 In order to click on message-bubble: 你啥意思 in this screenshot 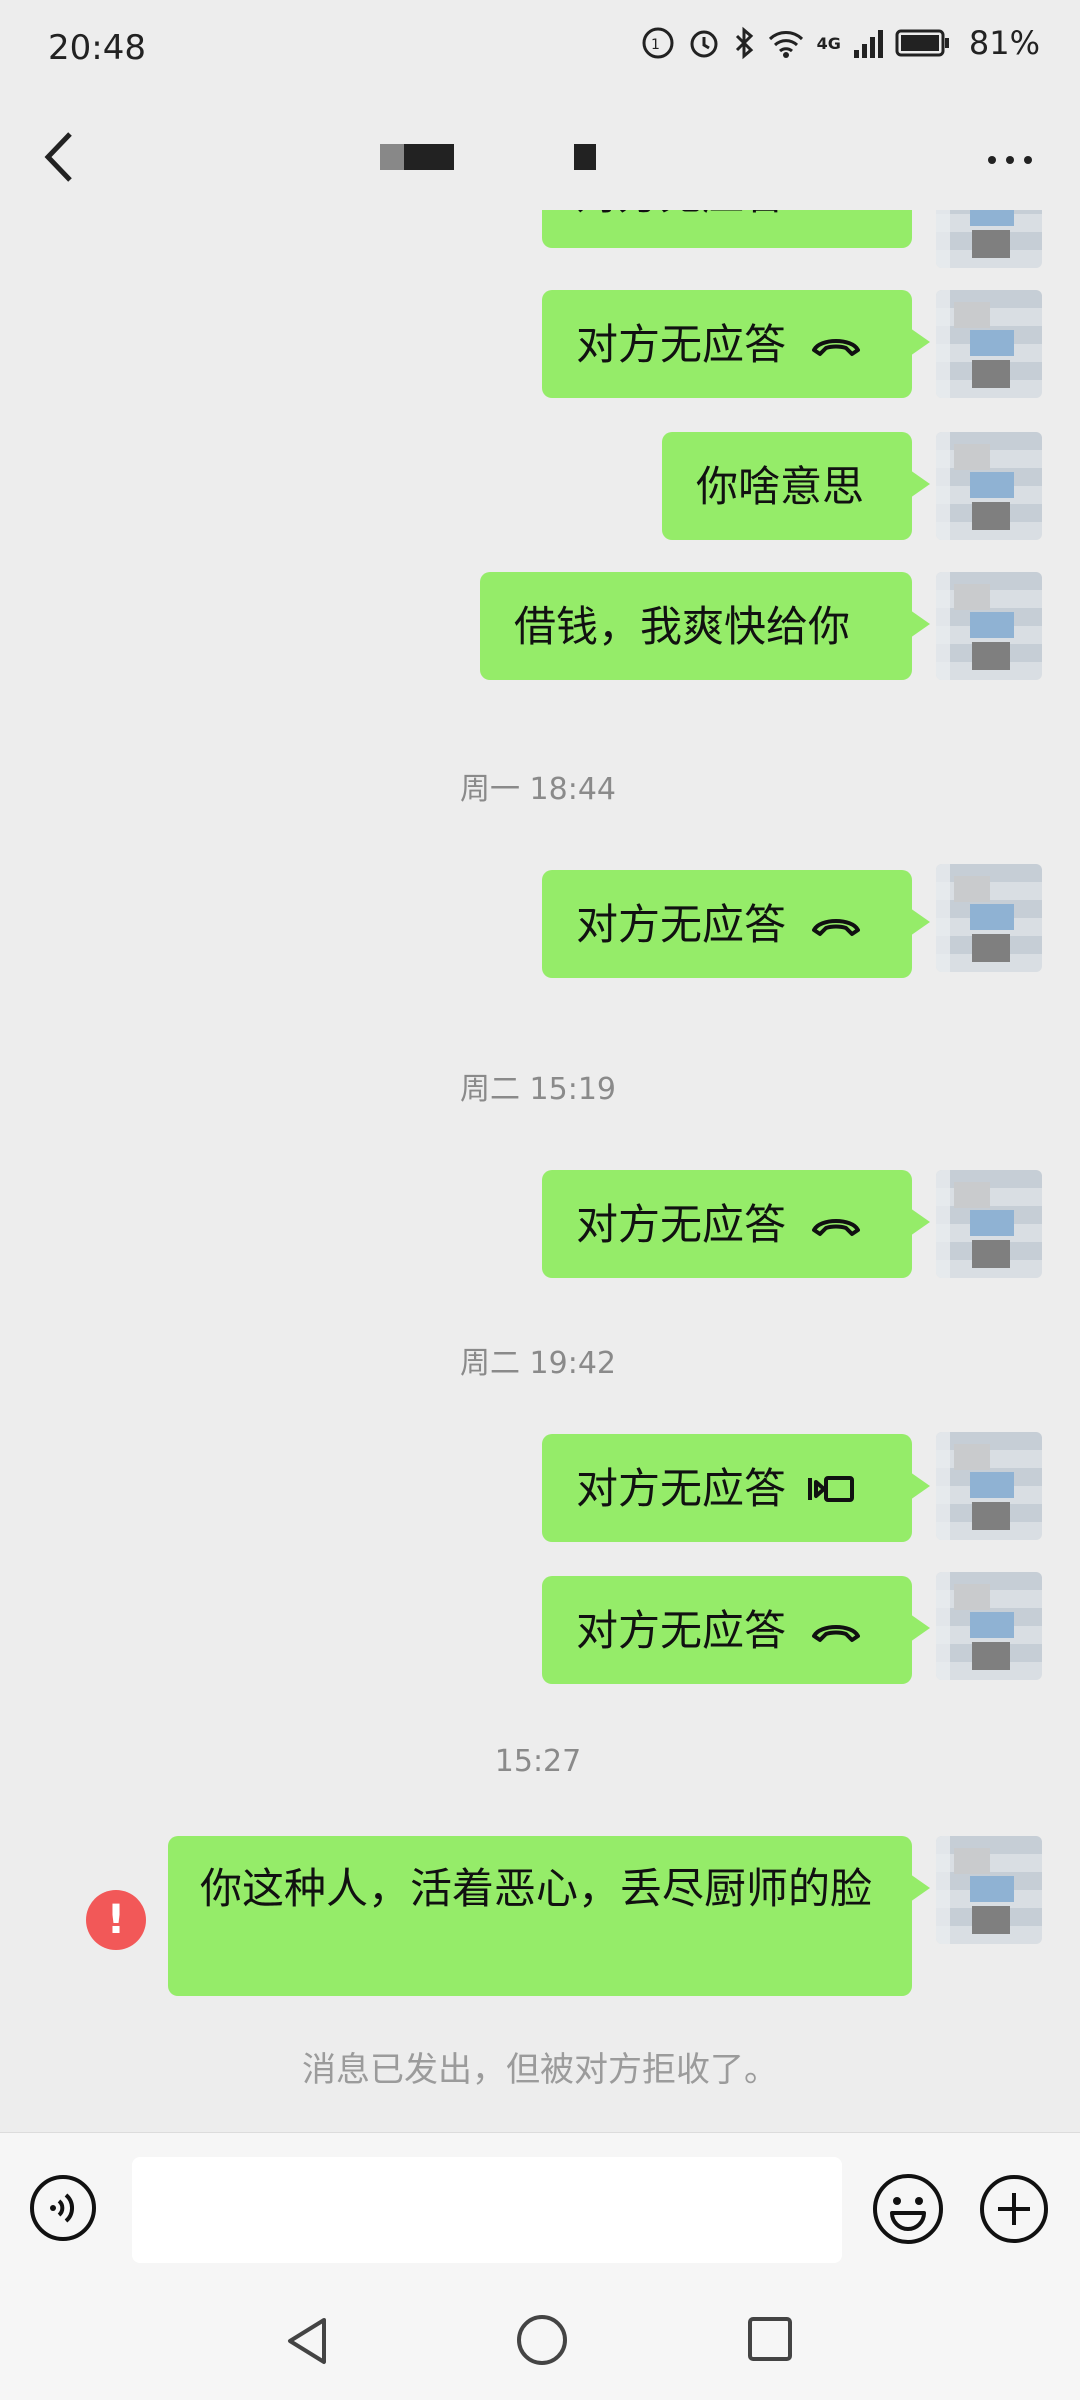, I will do `click(796, 486)`.